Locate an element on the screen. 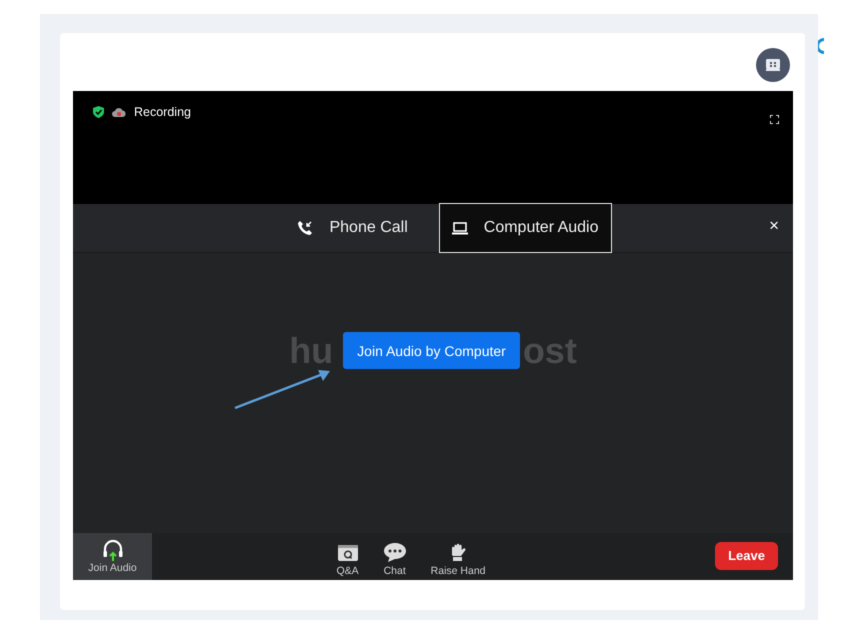 This screenshot has width=846, height=636. join-audio-button: Join Audio is located at coordinates (112, 556).